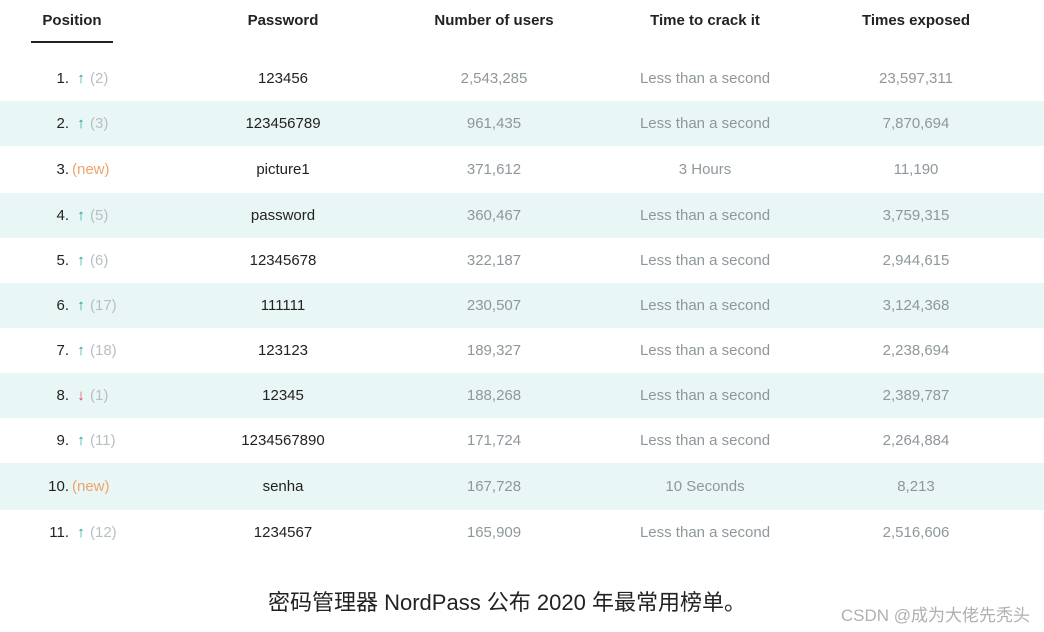 The width and height of the screenshot is (1044, 632). Describe the element at coordinates (283, 260) in the screenshot. I see `password-cell: 12345678` at that location.